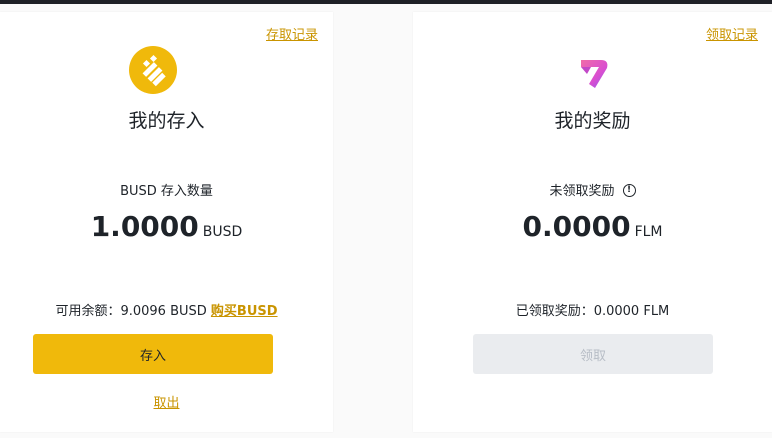 The height and width of the screenshot is (438, 772). Describe the element at coordinates (592, 121) in the screenshot. I see `reward-title: 我的奖励` at that location.